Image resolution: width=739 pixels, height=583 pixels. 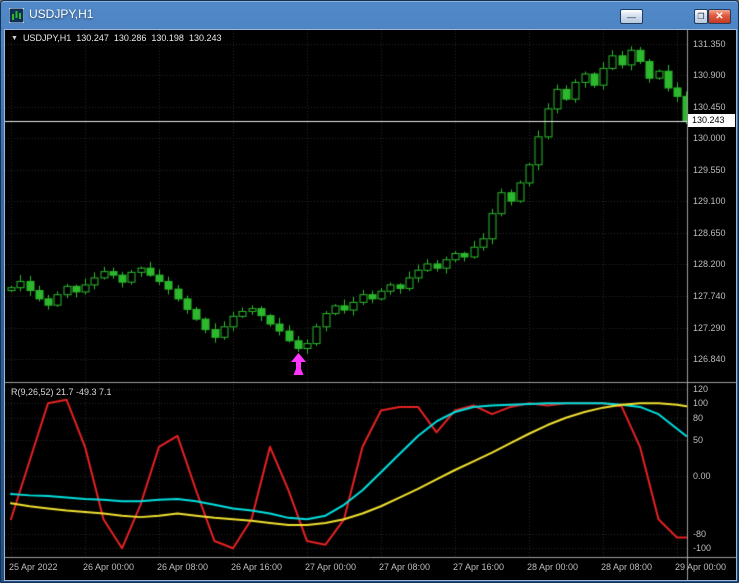 I want to click on time-axis-label: 27 Apr 08:00, so click(x=405, y=567).